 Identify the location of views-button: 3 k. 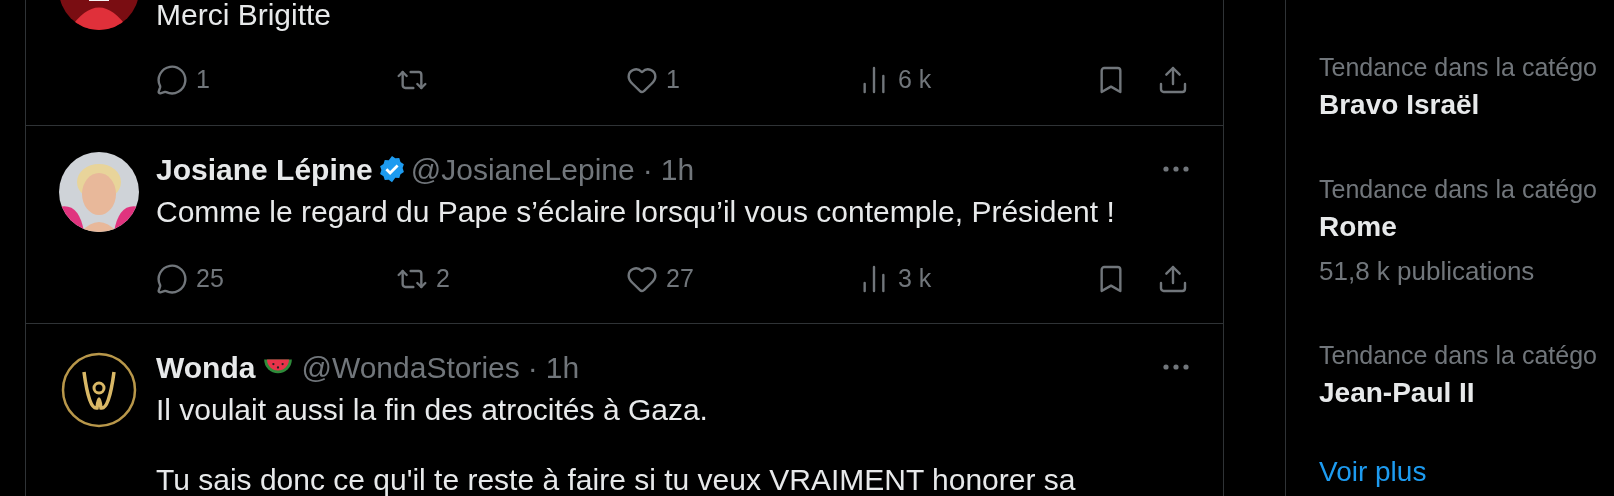
(895, 279).